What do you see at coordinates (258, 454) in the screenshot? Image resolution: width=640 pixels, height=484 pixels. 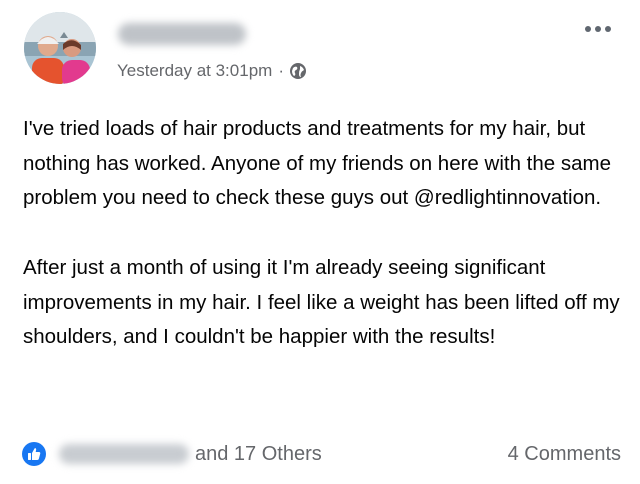 I see `reaction-others-link: and 17 Others` at bounding box center [258, 454].